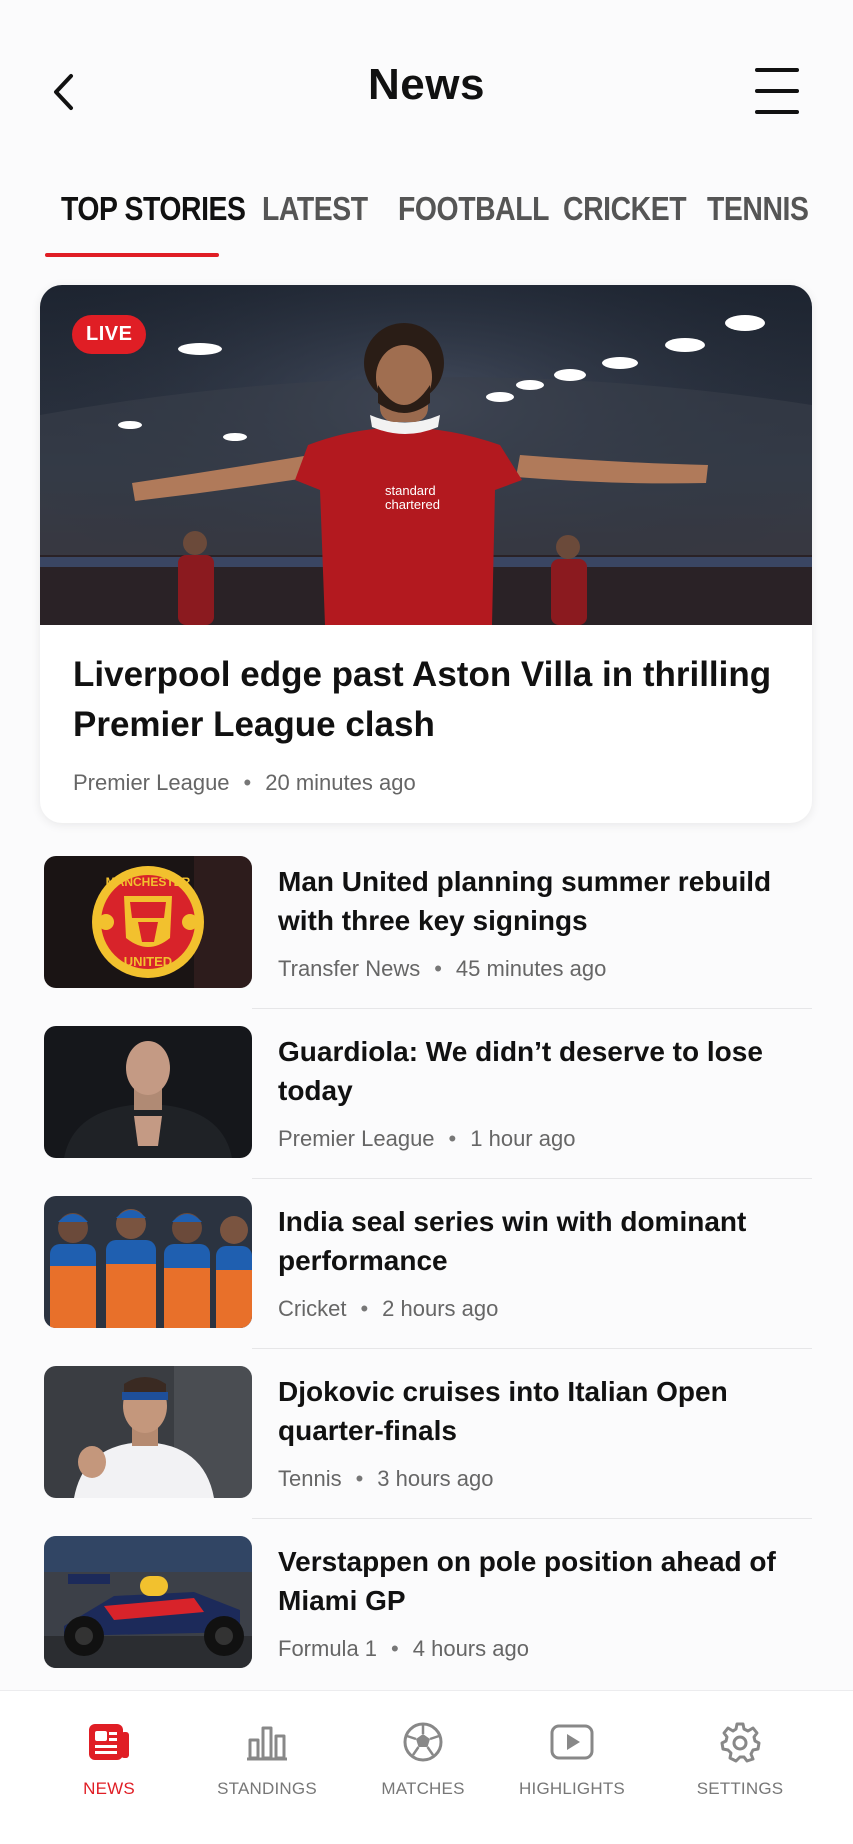 The width and height of the screenshot is (853, 1844). I want to click on nav-standings: STANDINGS, so click(267, 1758).